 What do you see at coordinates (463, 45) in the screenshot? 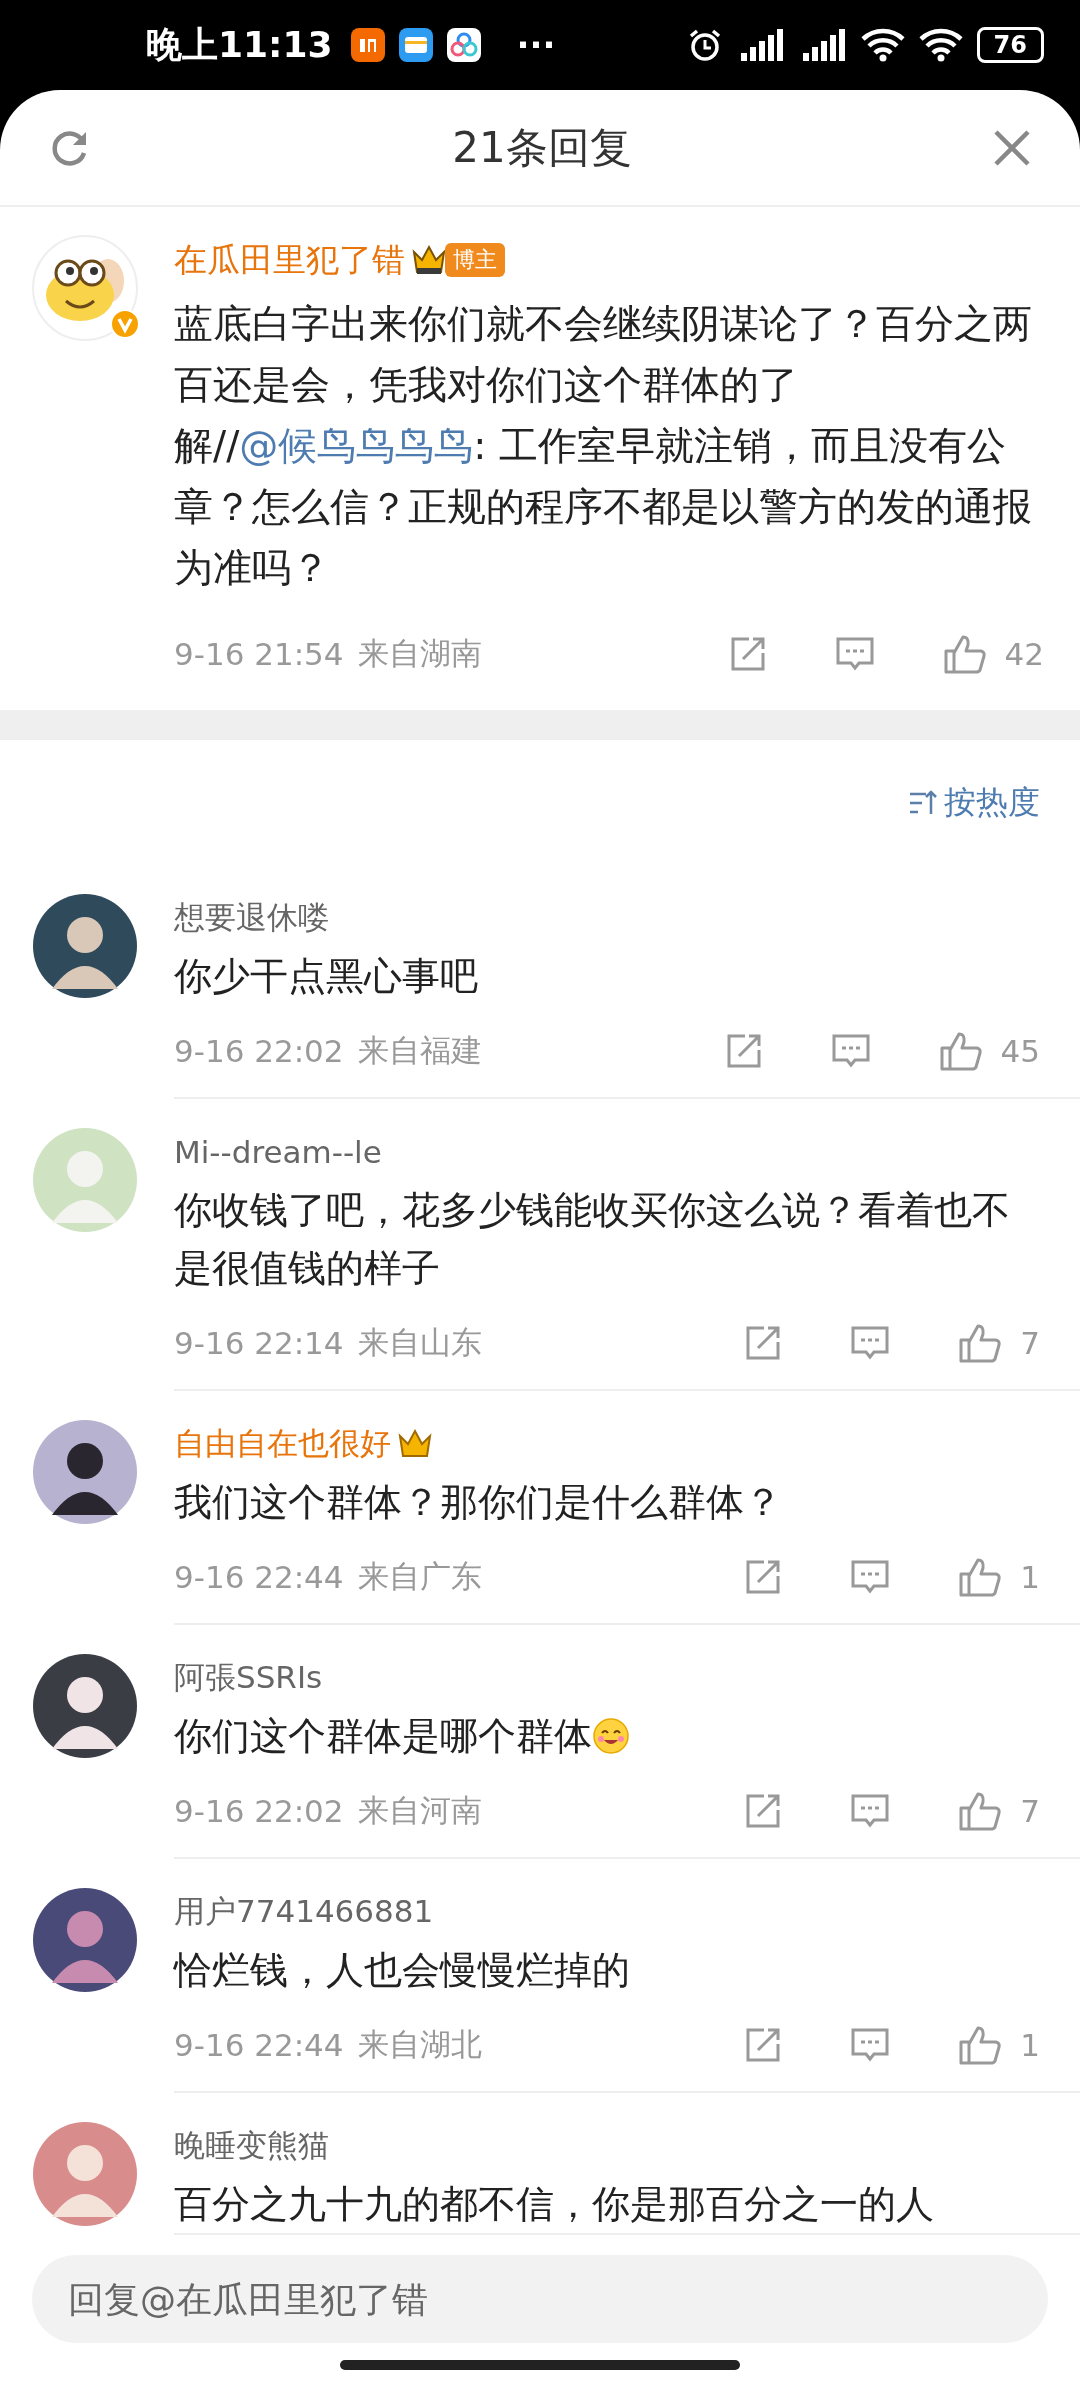
I see `cloud-app-icon` at bounding box center [463, 45].